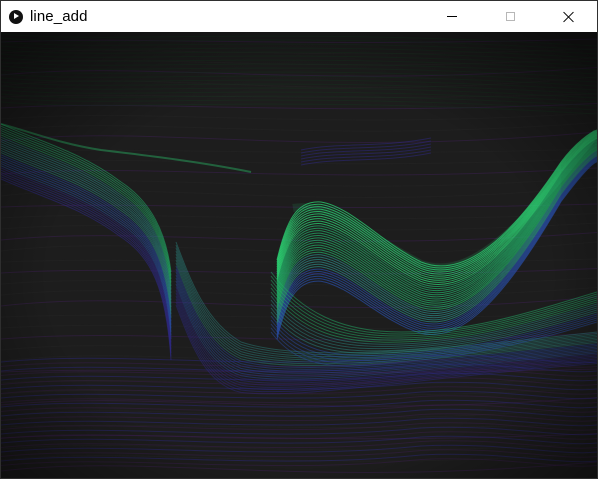 Image resolution: width=598 pixels, height=479 pixels. I want to click on title-bar: line_add, so click(299, 16).